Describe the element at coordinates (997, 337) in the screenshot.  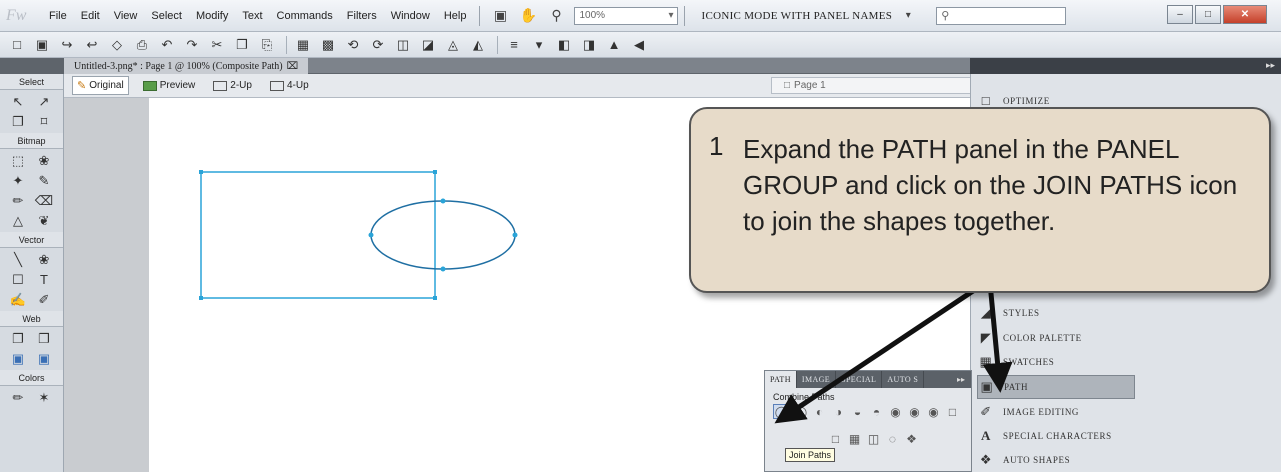
I see `arrow-to-path-panel` at that location.